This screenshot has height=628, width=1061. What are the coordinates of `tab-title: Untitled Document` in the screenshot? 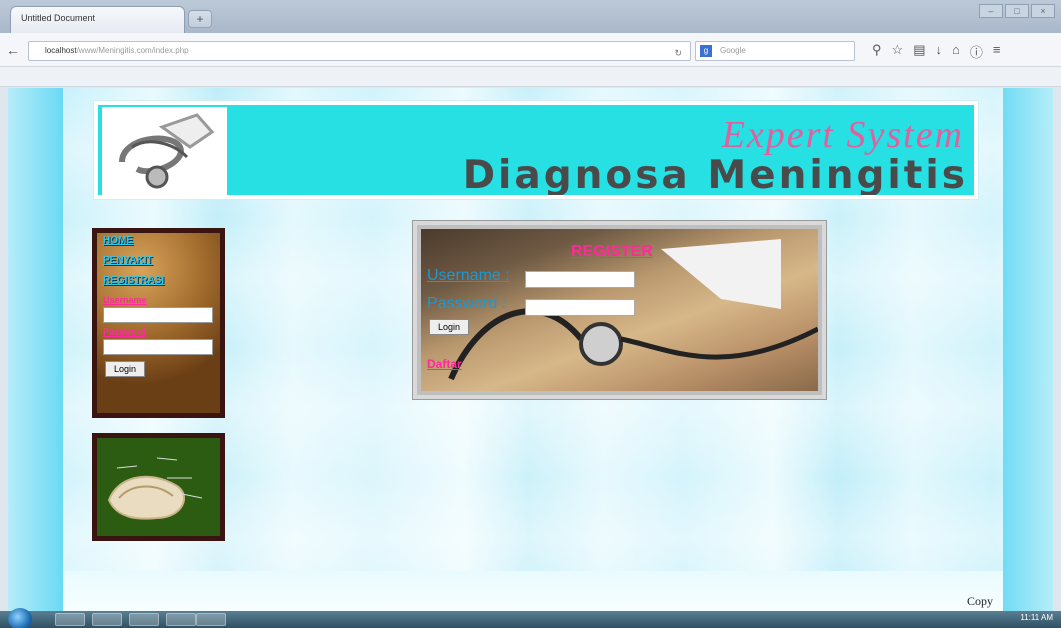 It's located at (58, 18).